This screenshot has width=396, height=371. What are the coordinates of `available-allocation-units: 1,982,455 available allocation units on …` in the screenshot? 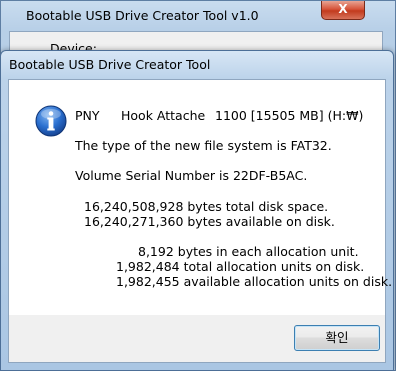 It's located at (254, 281).